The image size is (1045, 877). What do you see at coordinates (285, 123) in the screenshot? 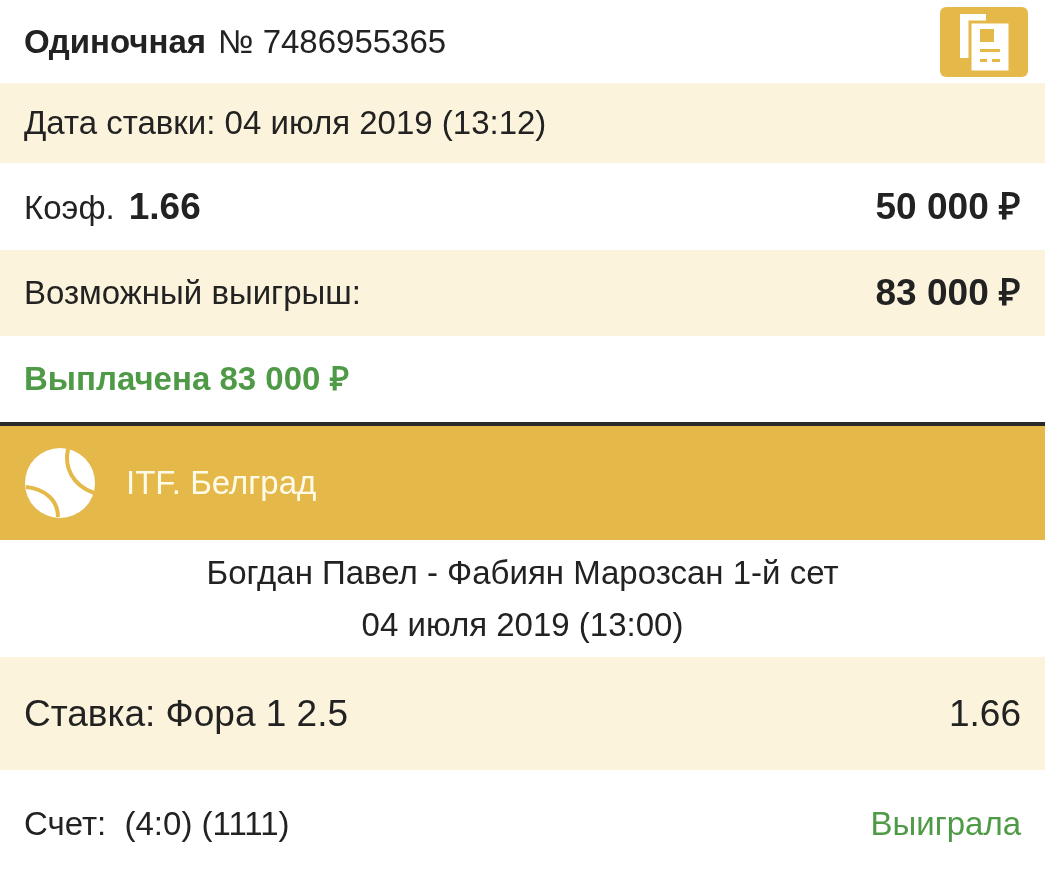
I see `bet-date: Дата ставки: 04 июля 2019 (13:12)` at bounding box center [285, 123].